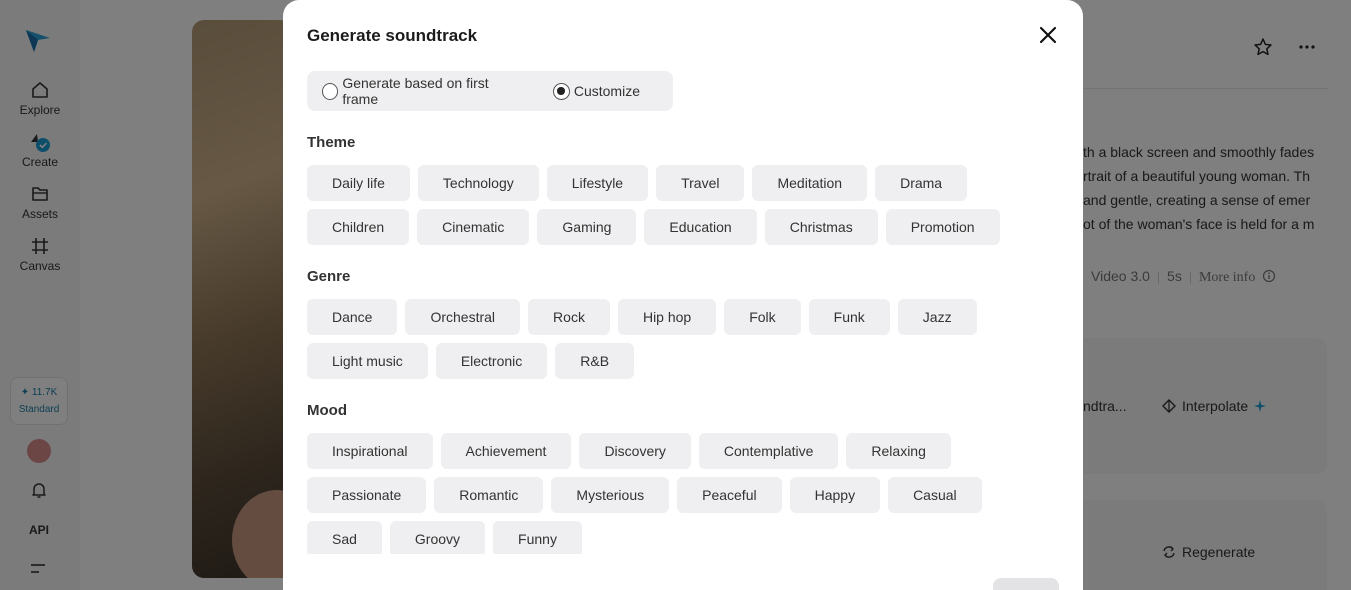 The height and width of the screenshot is (590, 1351). I want to click on genre-chip: Orchestral, so click(463, 317).